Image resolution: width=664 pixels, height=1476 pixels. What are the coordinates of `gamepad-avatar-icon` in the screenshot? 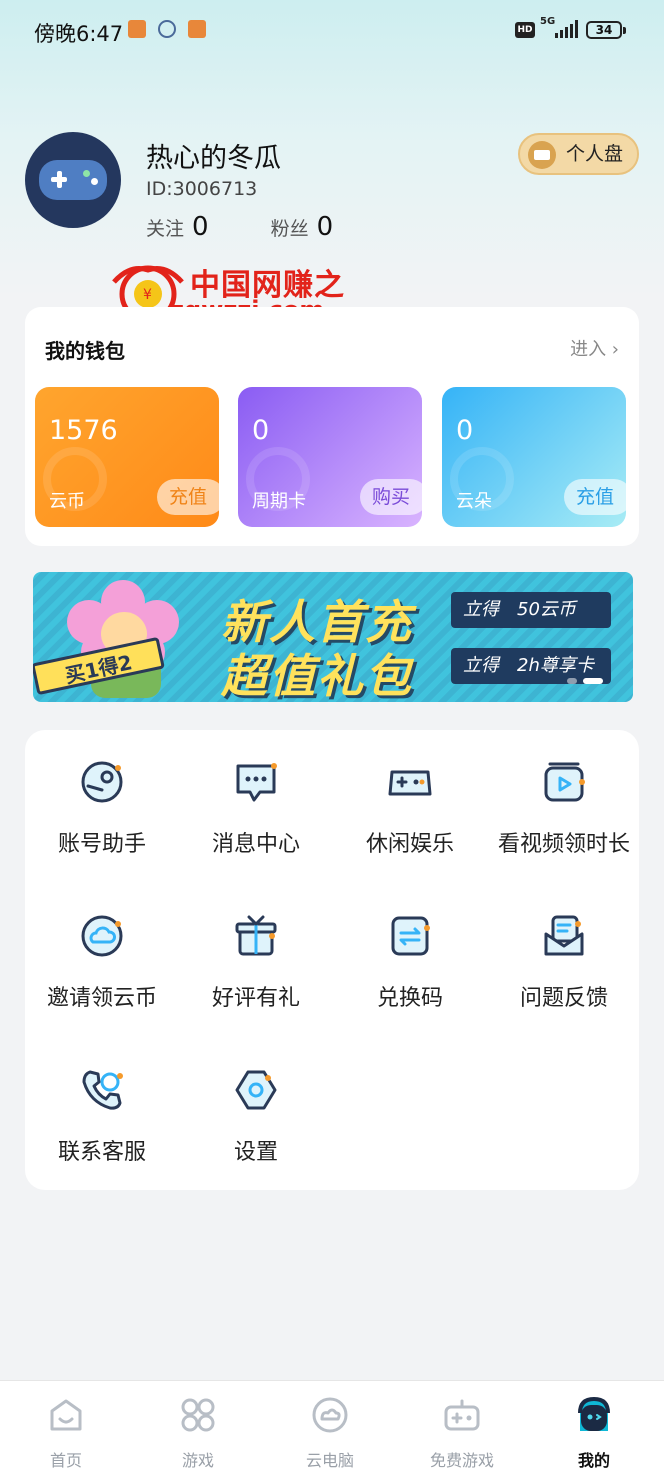 It's located at (73, 180).